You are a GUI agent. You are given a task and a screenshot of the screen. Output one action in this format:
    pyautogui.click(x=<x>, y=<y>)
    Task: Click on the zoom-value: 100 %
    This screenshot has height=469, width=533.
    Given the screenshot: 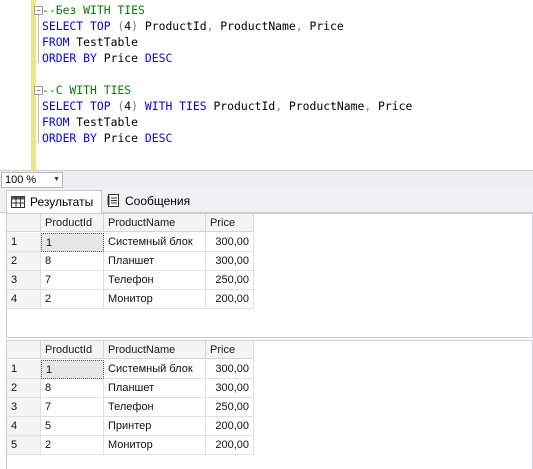 What is the action you would take?
    pyautogui.click(x=21, y=180)
    